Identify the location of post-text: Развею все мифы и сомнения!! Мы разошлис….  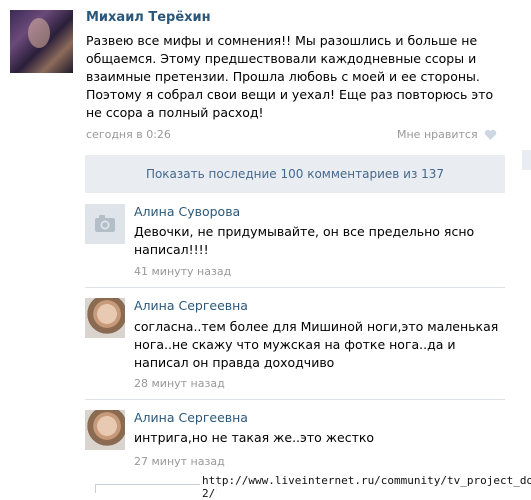
(290, 76).